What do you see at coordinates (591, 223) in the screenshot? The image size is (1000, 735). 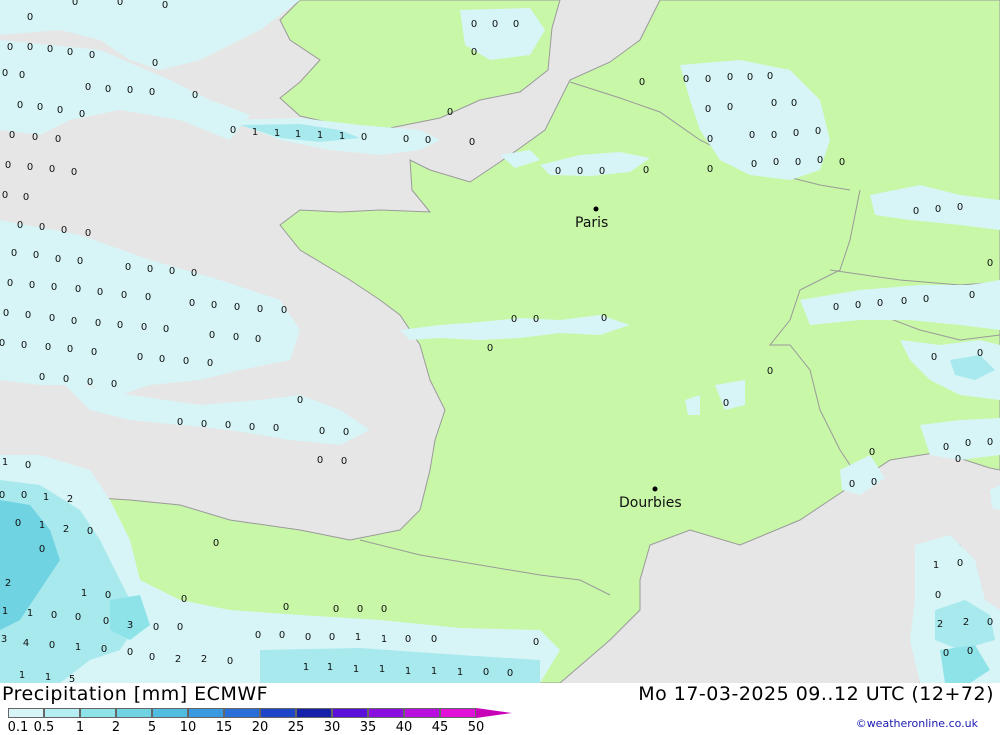 I see `city-label-paris: Paris` at bounding box center [591, 223].